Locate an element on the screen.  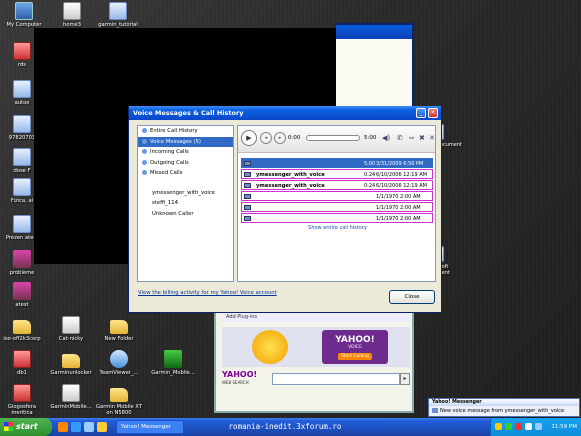
contact-item: Unknown Caller is located at coordinates (185, 214).